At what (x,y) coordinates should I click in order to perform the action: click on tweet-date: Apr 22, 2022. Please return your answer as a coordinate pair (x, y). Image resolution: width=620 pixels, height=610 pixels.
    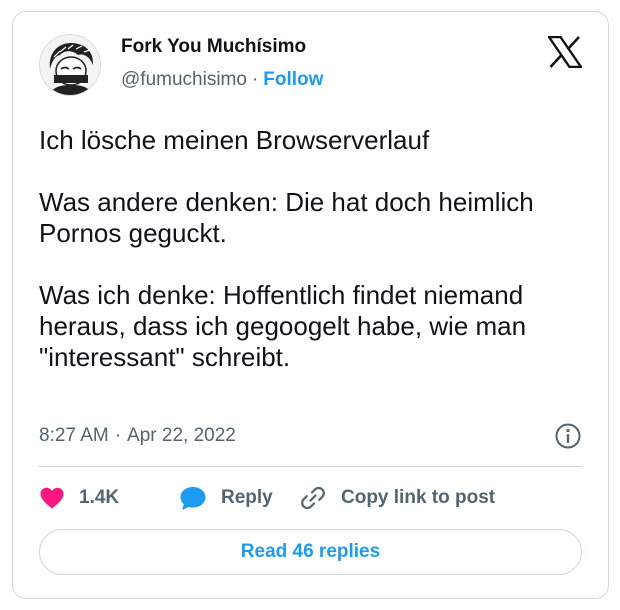
    Looking at the image, I should click on (181, 435).